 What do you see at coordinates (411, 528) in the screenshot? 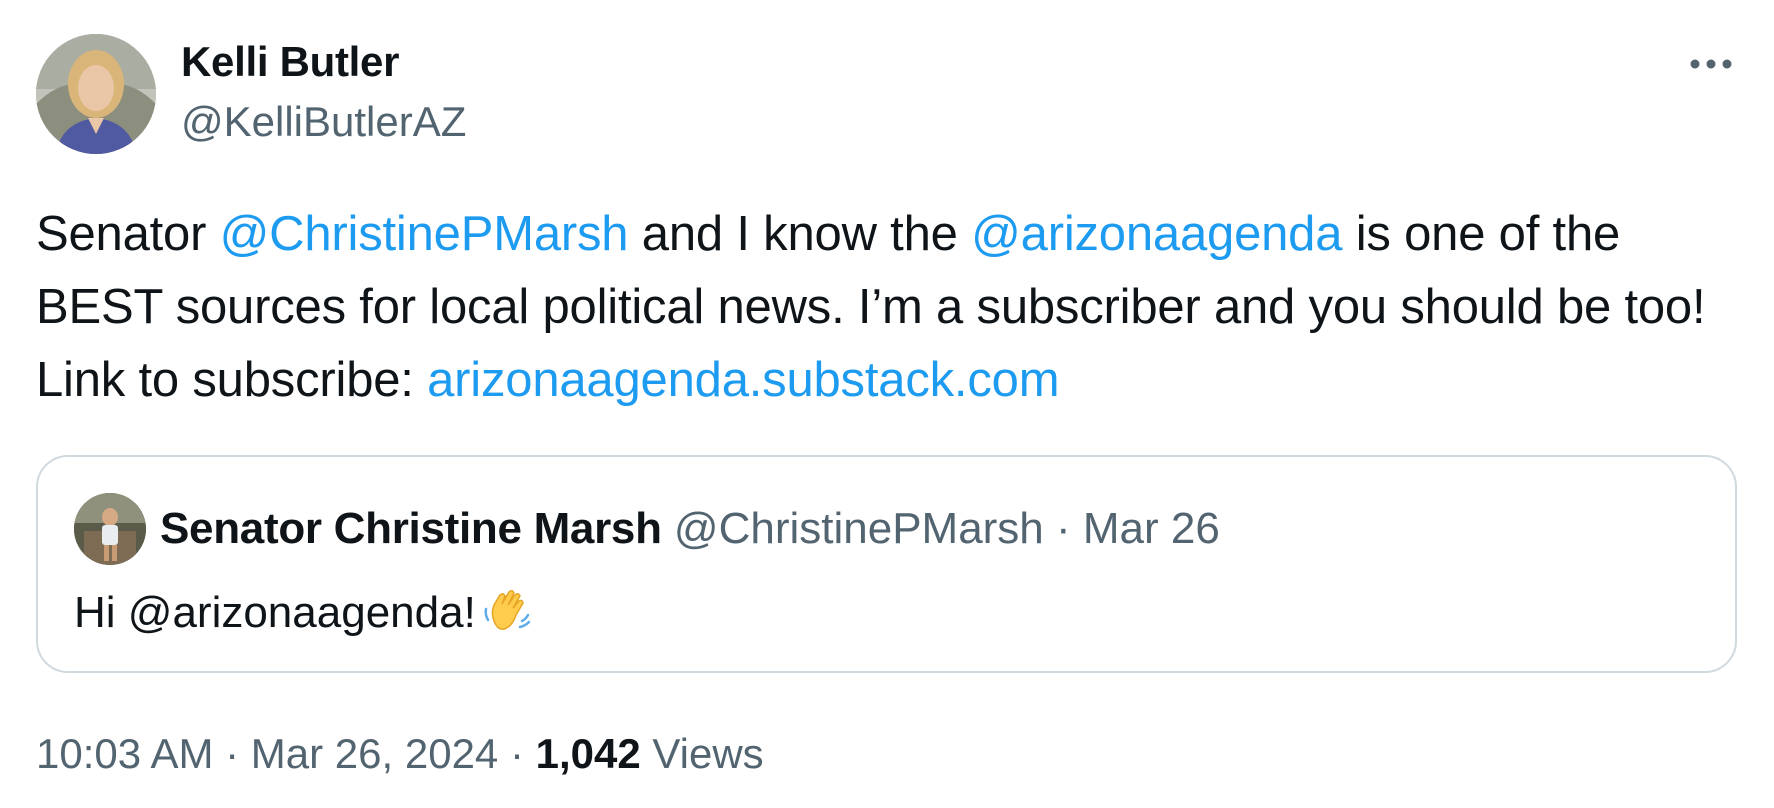
I see `quoted-author-name: Senator Christine Marsh` at bounding box center [411, 528].